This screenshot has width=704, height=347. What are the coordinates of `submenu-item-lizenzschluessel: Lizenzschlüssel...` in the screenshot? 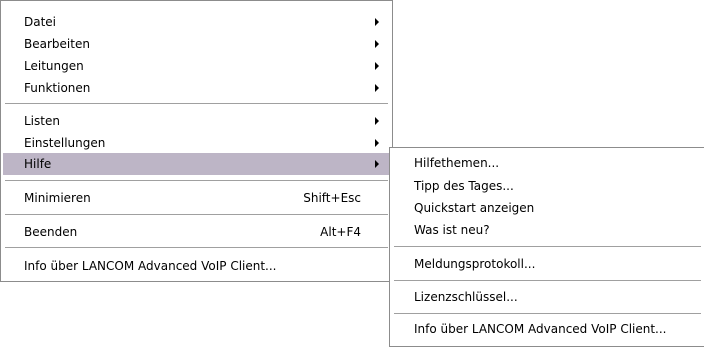 It's located at (547, 297).